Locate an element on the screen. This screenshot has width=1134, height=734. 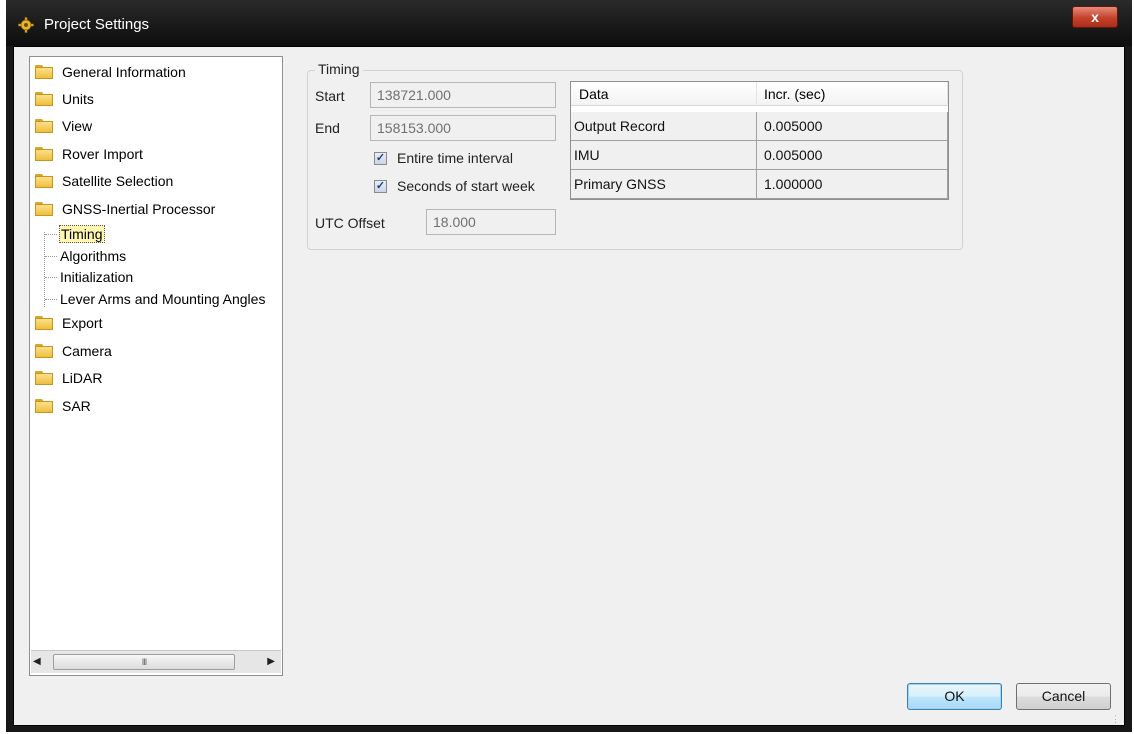
seconds-of-start-week-checkbox-row: ✓ Seconds of start week is located at coordinates (454, 186).